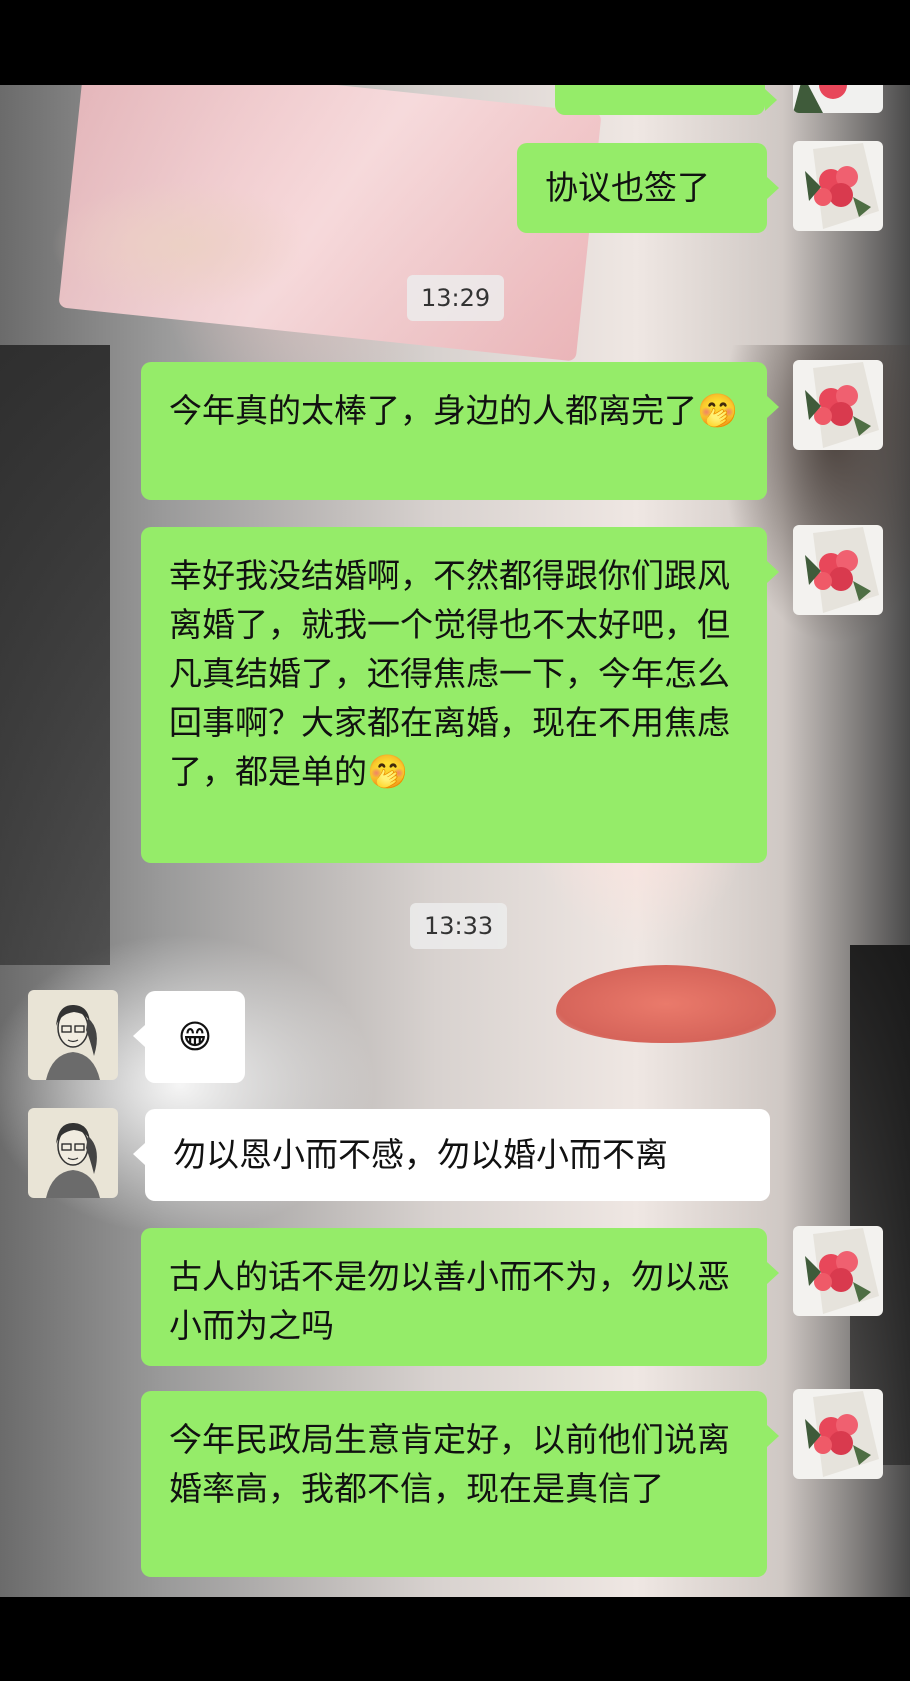 This screenshot has width=910, height=1681. I want to click on message-bubble-other: 😁, so click(189, 1037).